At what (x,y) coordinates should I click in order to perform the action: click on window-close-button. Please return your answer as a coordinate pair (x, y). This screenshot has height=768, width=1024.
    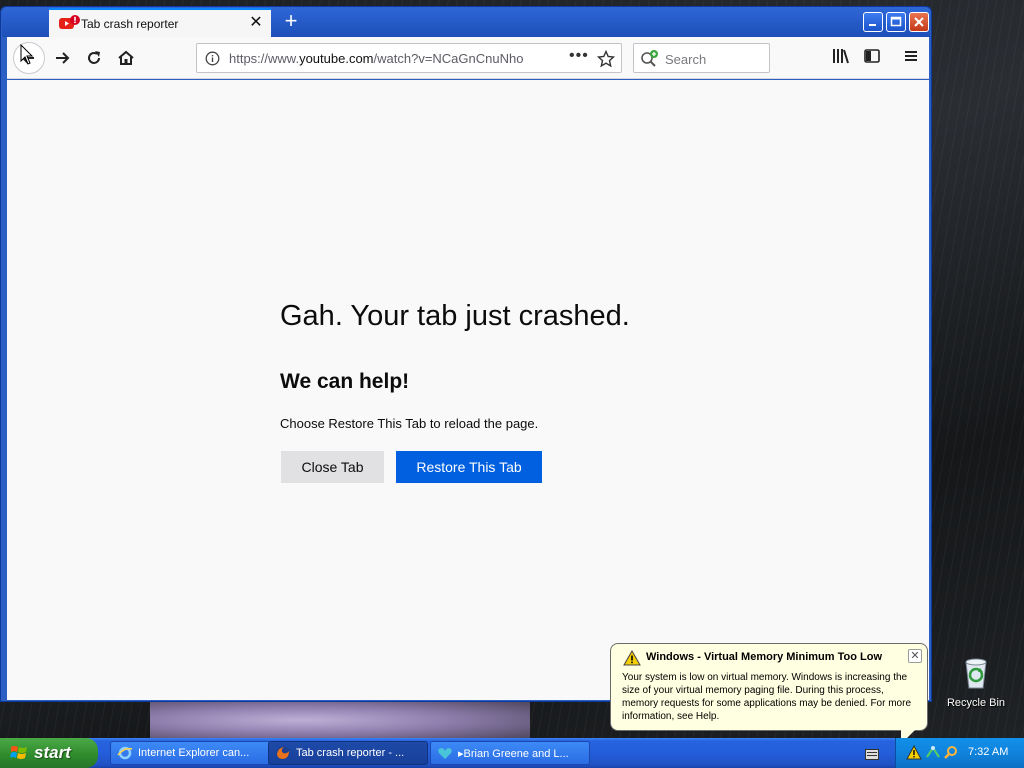
    Looking at the image, I should click on (919, 22).